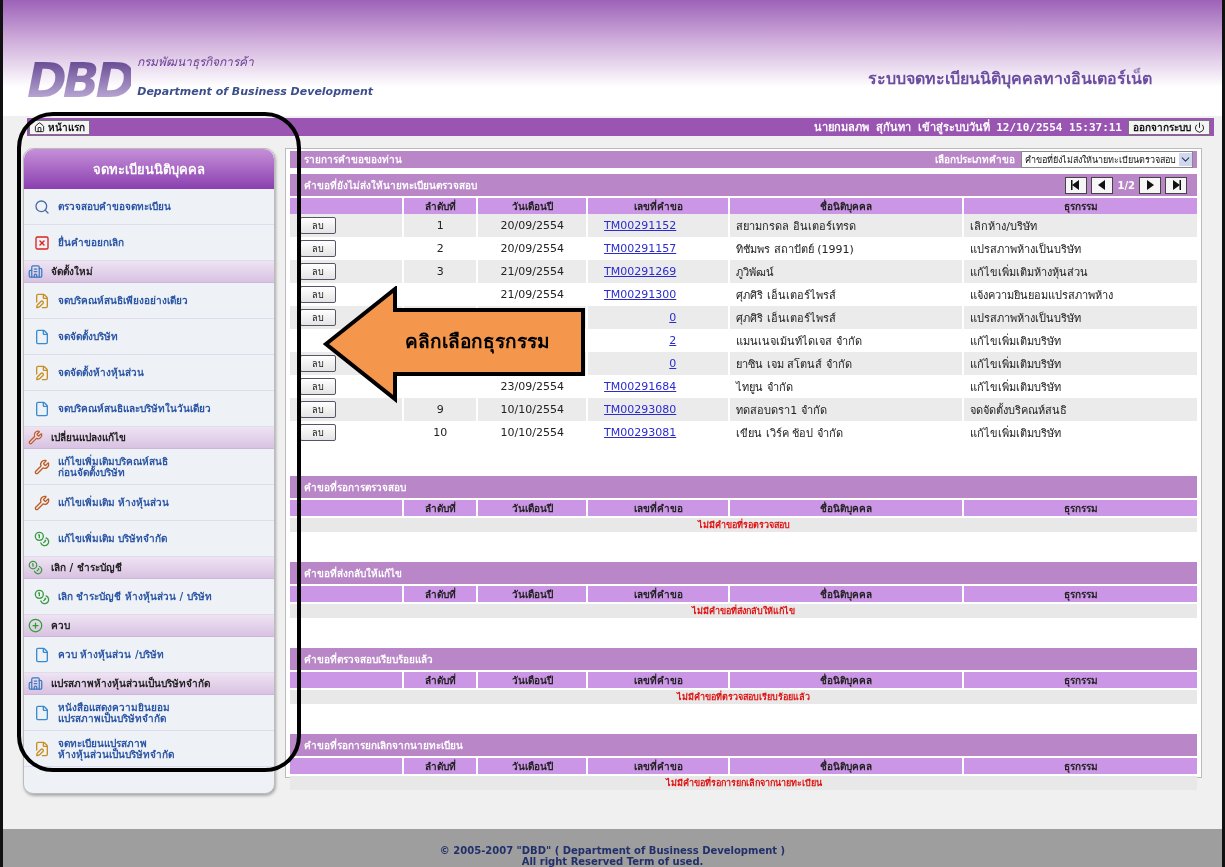 This screenshot has width=1225, height=867. Describe the element at coordinates (440, 409) in the screenshot. I see `table-cell: 9` at that location.